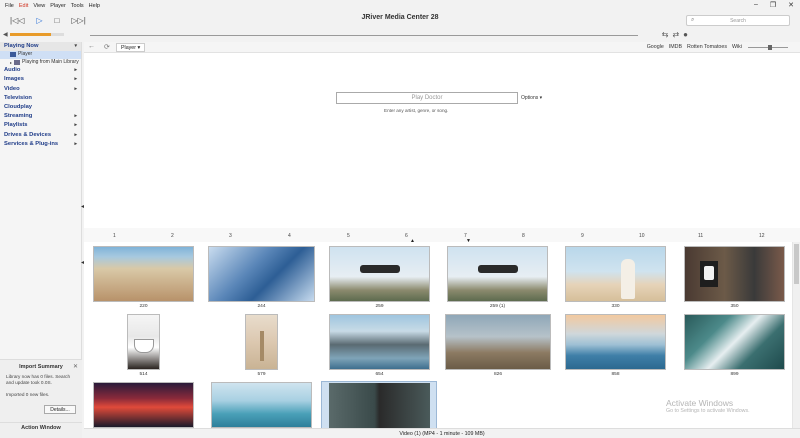 This screenshot has height=438, width=800. I want to click on sidebar-item-video: Video ▸, so click(40, 89).